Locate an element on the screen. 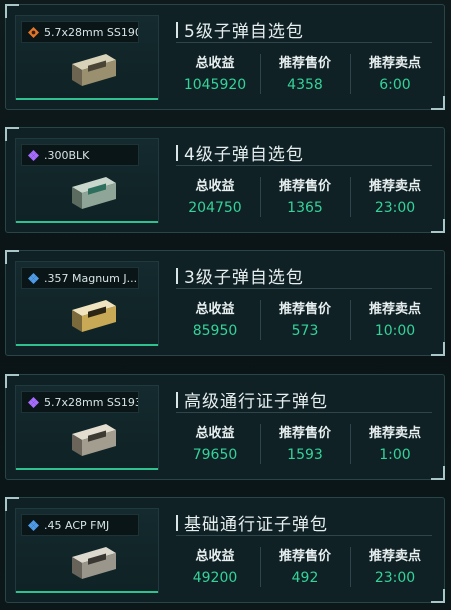  stats-row: 总收益 49200 推荐售价 492 推荐卖点 23:00 is located at coordinates (305, 569).